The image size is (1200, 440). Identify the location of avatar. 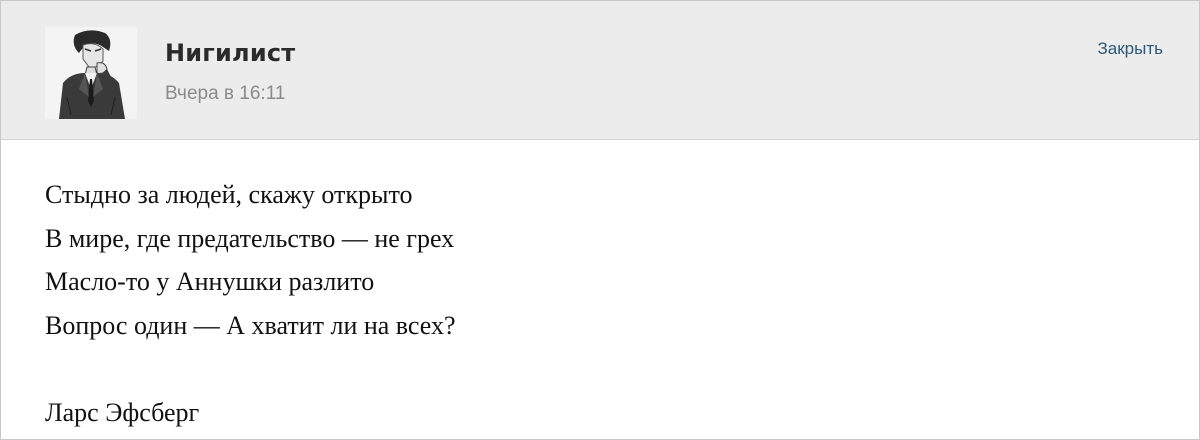
(91, 73).